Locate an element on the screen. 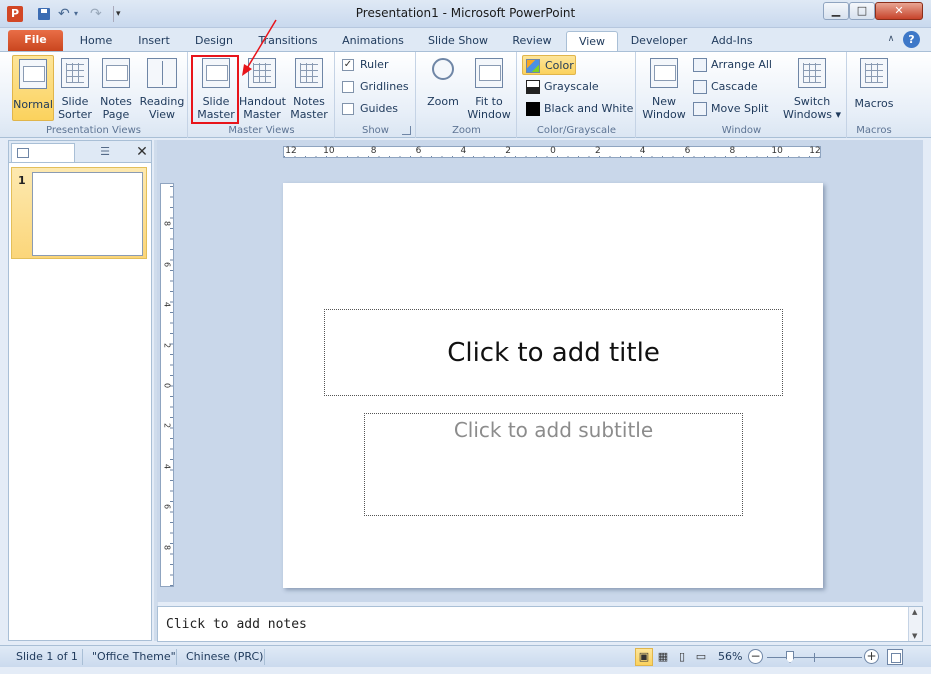  title-placeholder: Click to add title is located at coordinates (553, 352).